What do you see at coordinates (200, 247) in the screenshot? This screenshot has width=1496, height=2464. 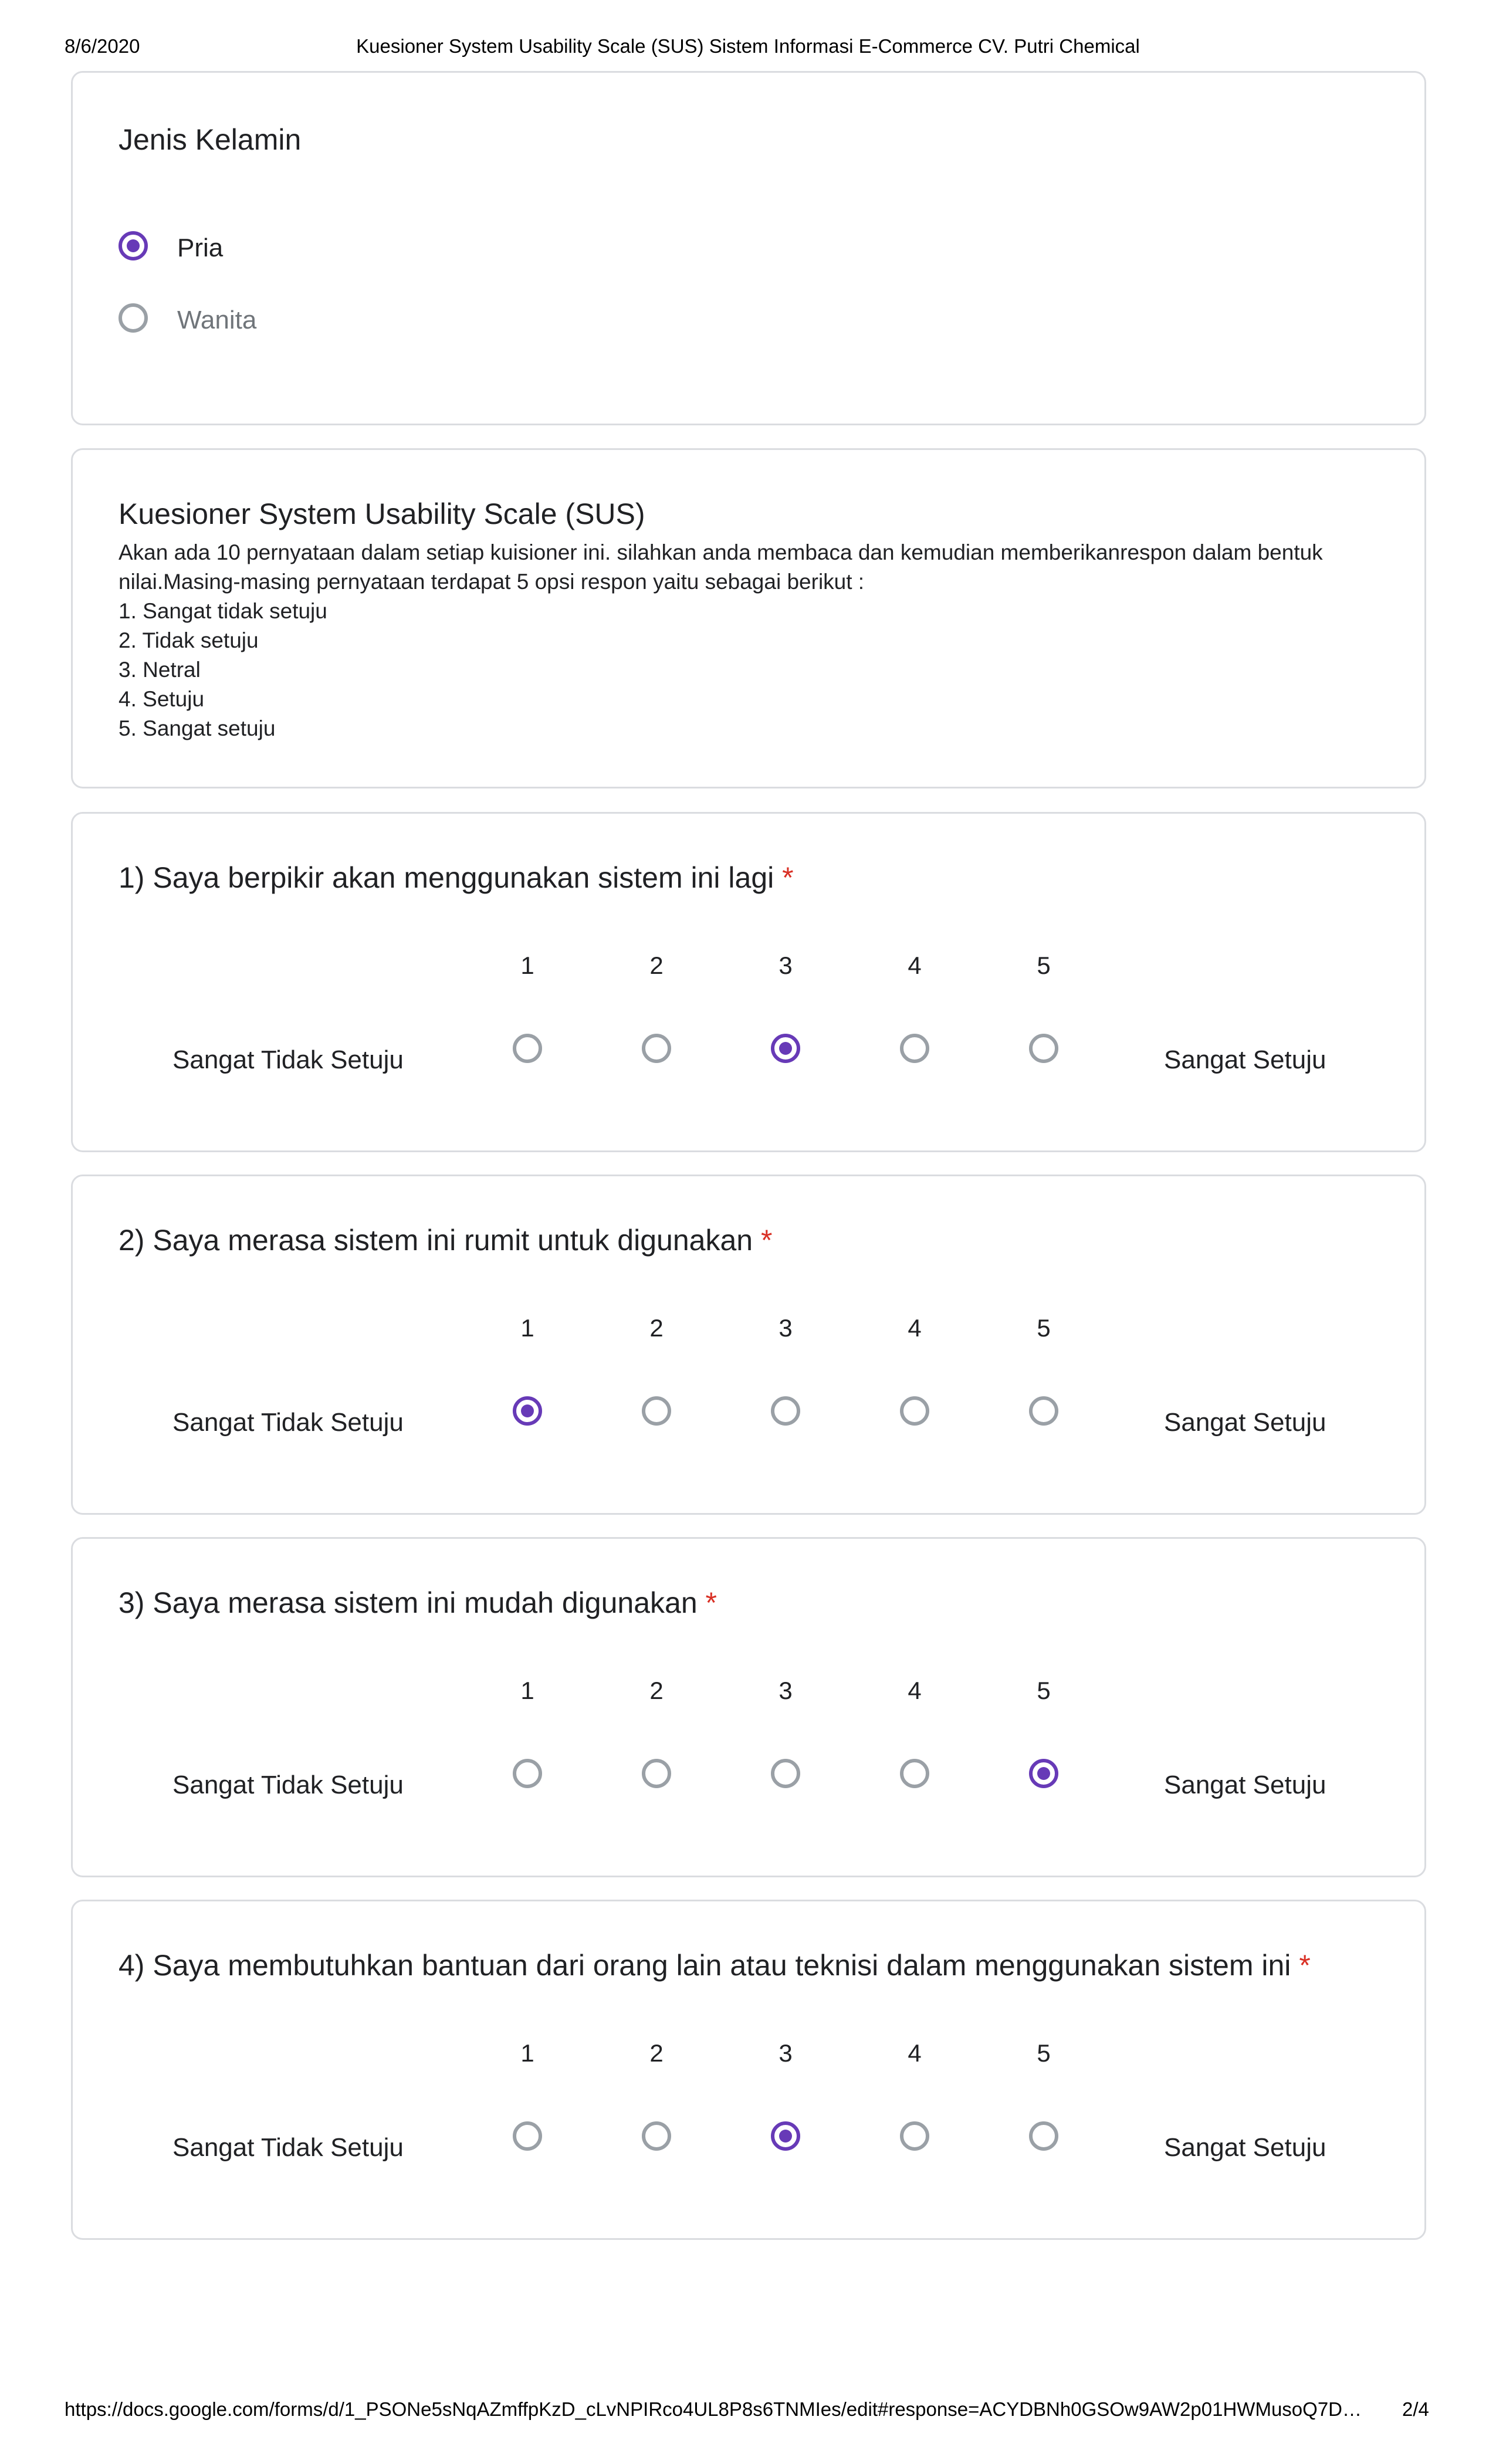 I see `option-pria-label: Pria` at bounding box center [200, 247].